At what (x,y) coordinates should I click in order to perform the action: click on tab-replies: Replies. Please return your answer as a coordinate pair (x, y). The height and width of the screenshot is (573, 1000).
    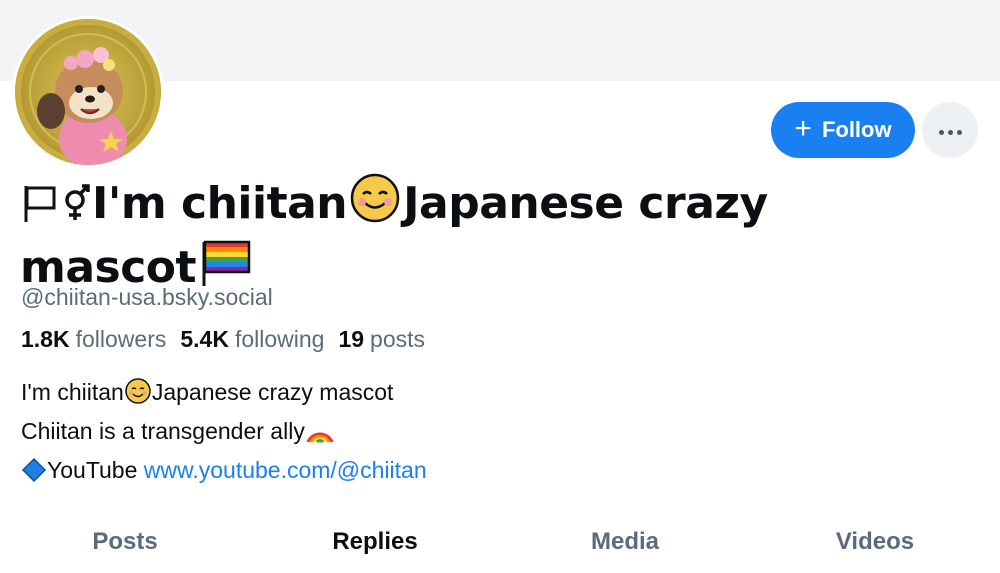
    Looking at the image, I should click on (375, 546).